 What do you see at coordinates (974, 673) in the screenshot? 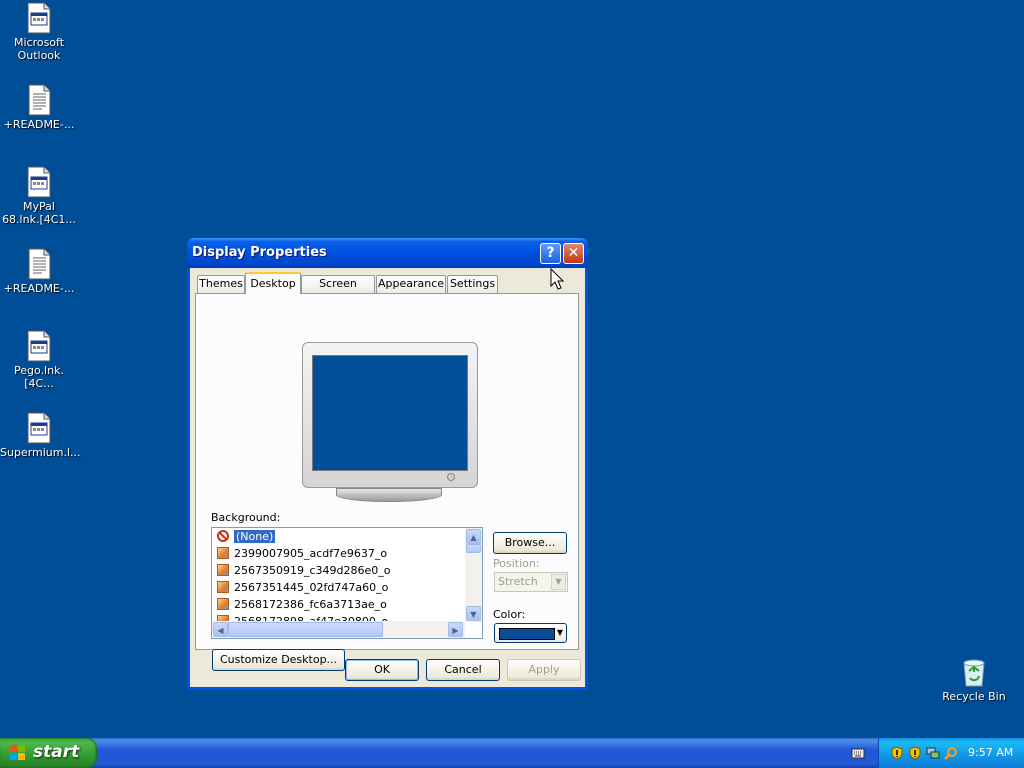
I see `recycle-bin-icon` at bounding box center [974, 673].